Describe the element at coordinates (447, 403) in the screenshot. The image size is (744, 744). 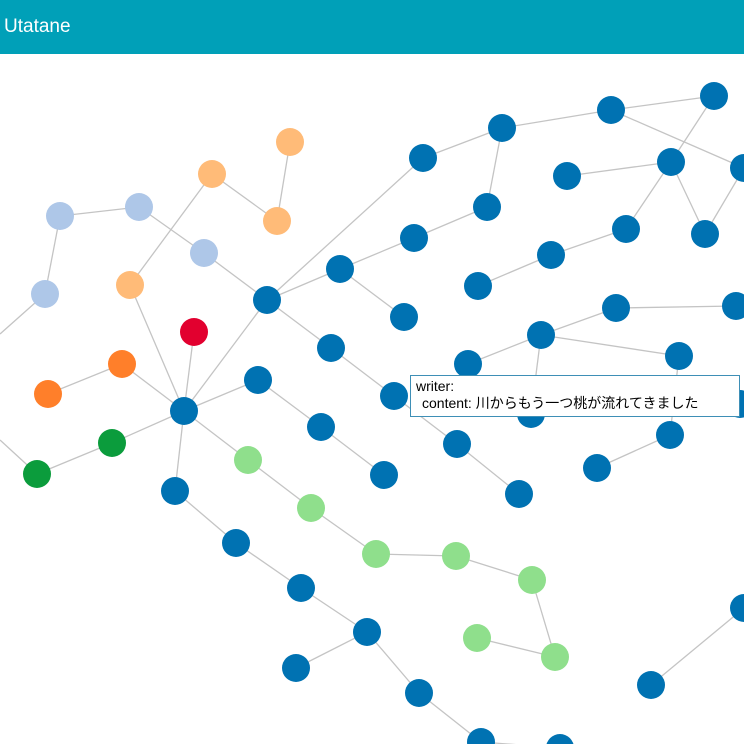
I see `tooltip-content-label: content:` at that location.